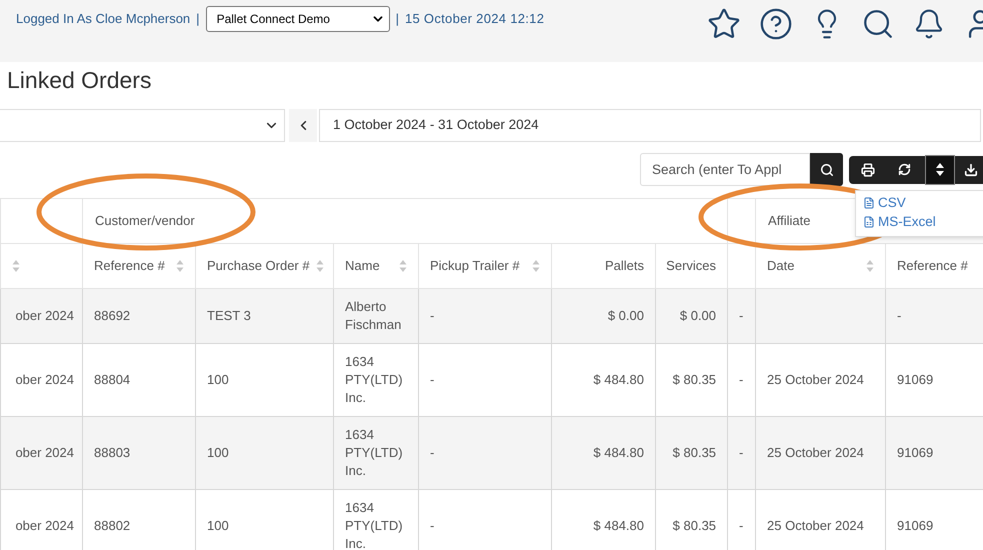 The height and width of the screenshot is (550, 983). I want to click on page-title: Linked Orders, so click(79, 80).